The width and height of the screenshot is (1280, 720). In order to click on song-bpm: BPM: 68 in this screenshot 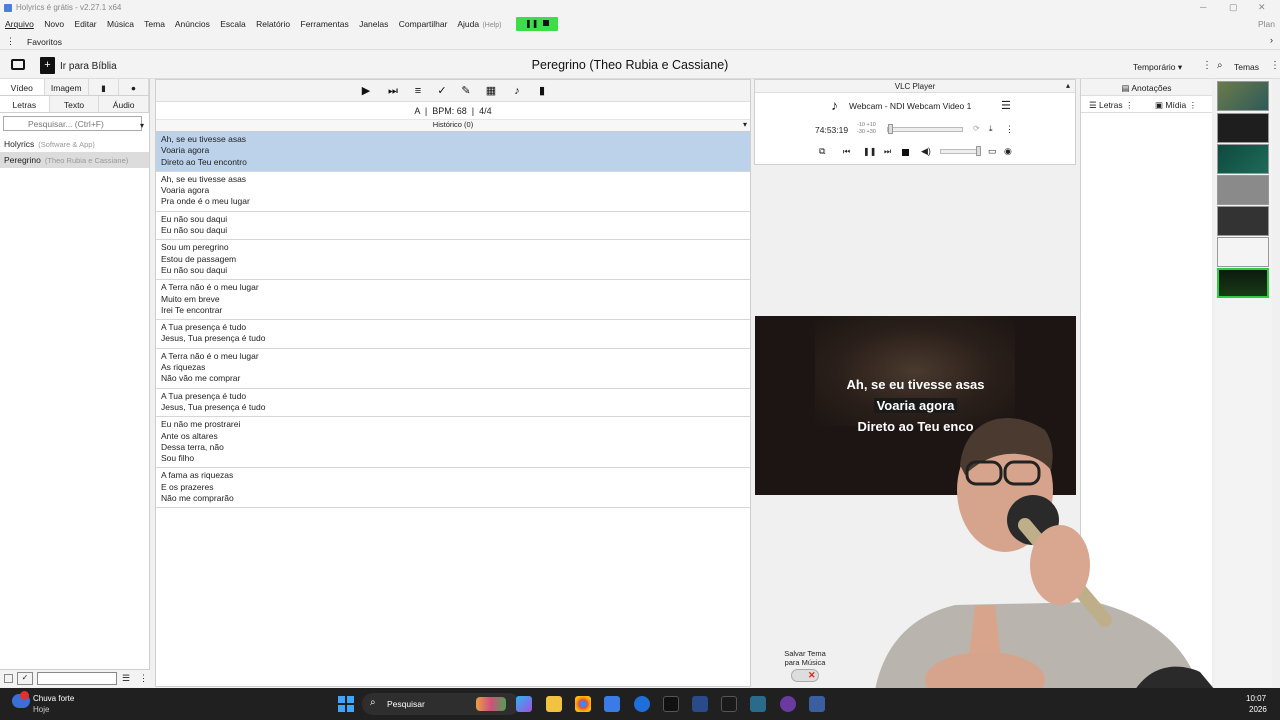, I will do `click(449, 111)`.